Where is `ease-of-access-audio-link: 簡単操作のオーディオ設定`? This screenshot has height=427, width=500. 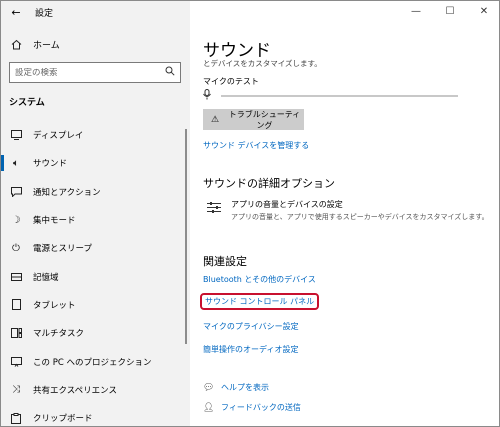
ease-of-access-audio-link: 簡単操作のオーディオ設定 is located at coordinates (250, 349).